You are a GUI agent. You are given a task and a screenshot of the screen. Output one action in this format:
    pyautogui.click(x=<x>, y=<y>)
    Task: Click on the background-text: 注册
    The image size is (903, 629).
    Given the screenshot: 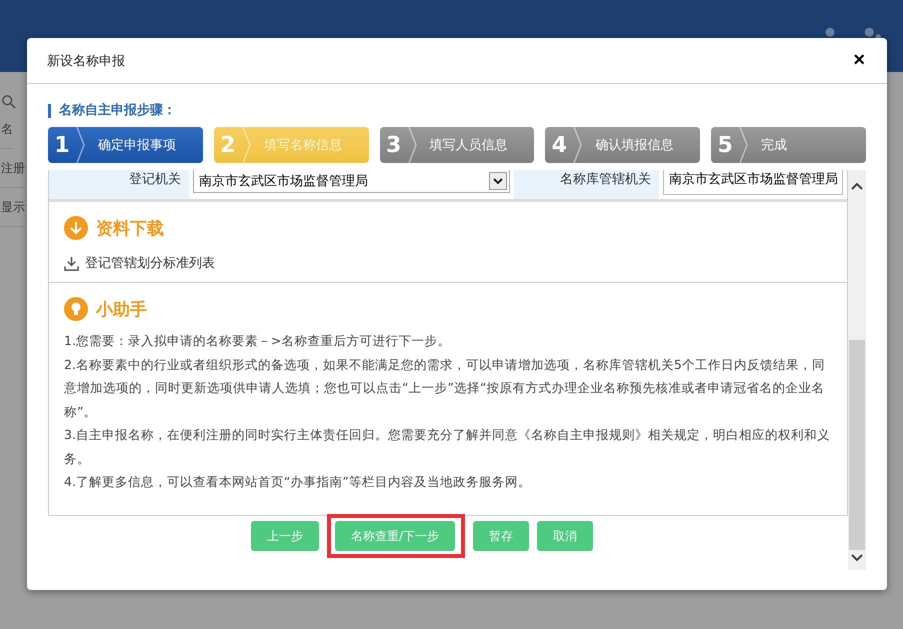 What is the action you would take?
    pyautogui.click(x=12, y=168)
    